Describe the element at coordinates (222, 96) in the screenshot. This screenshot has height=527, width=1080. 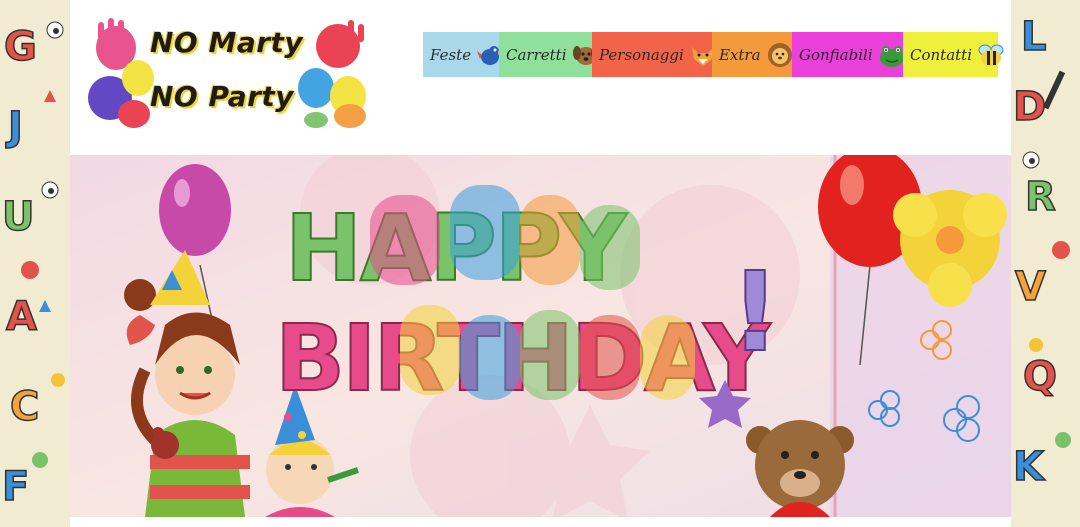
I see `logo-line-2: NO Party` at that location.